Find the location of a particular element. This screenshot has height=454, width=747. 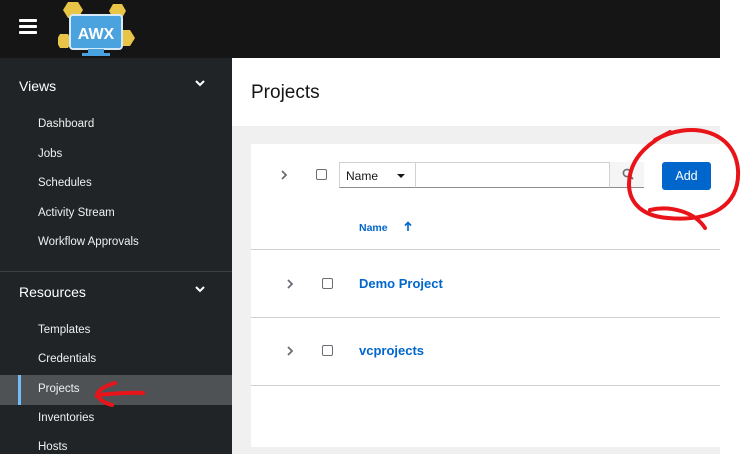

sidebar-item-label: Schedules is located at coordinates (65, 183).